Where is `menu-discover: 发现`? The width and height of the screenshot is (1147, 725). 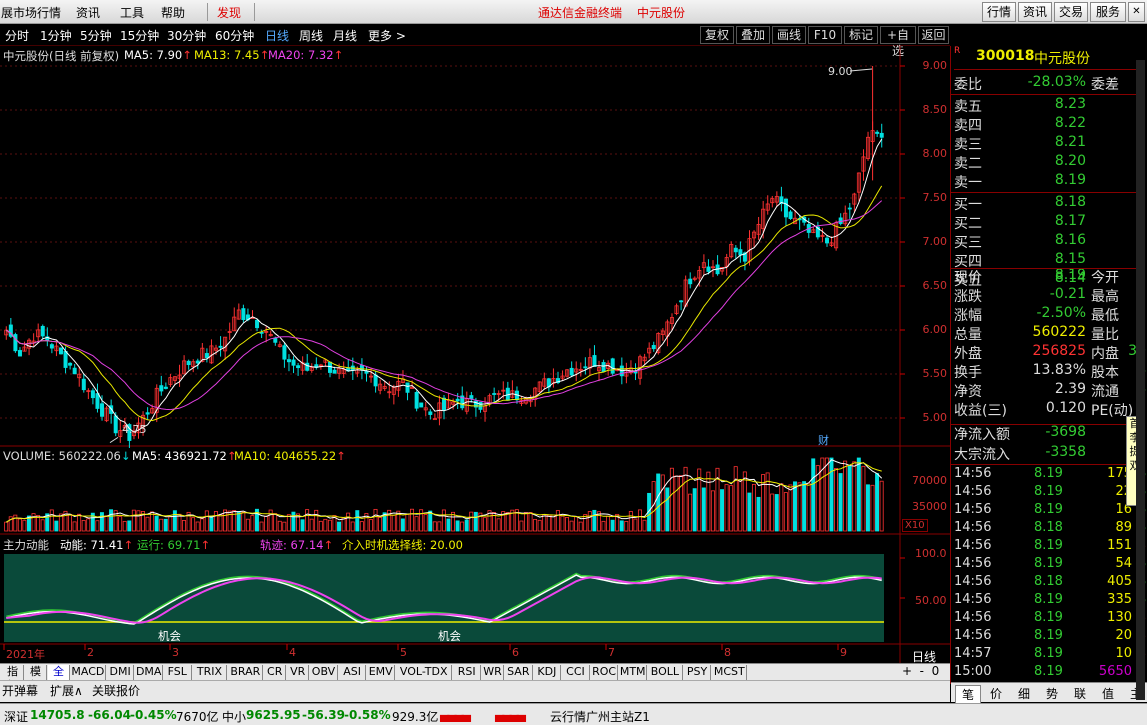 menu-discover: 发现 is located at coordinates (229, 12).